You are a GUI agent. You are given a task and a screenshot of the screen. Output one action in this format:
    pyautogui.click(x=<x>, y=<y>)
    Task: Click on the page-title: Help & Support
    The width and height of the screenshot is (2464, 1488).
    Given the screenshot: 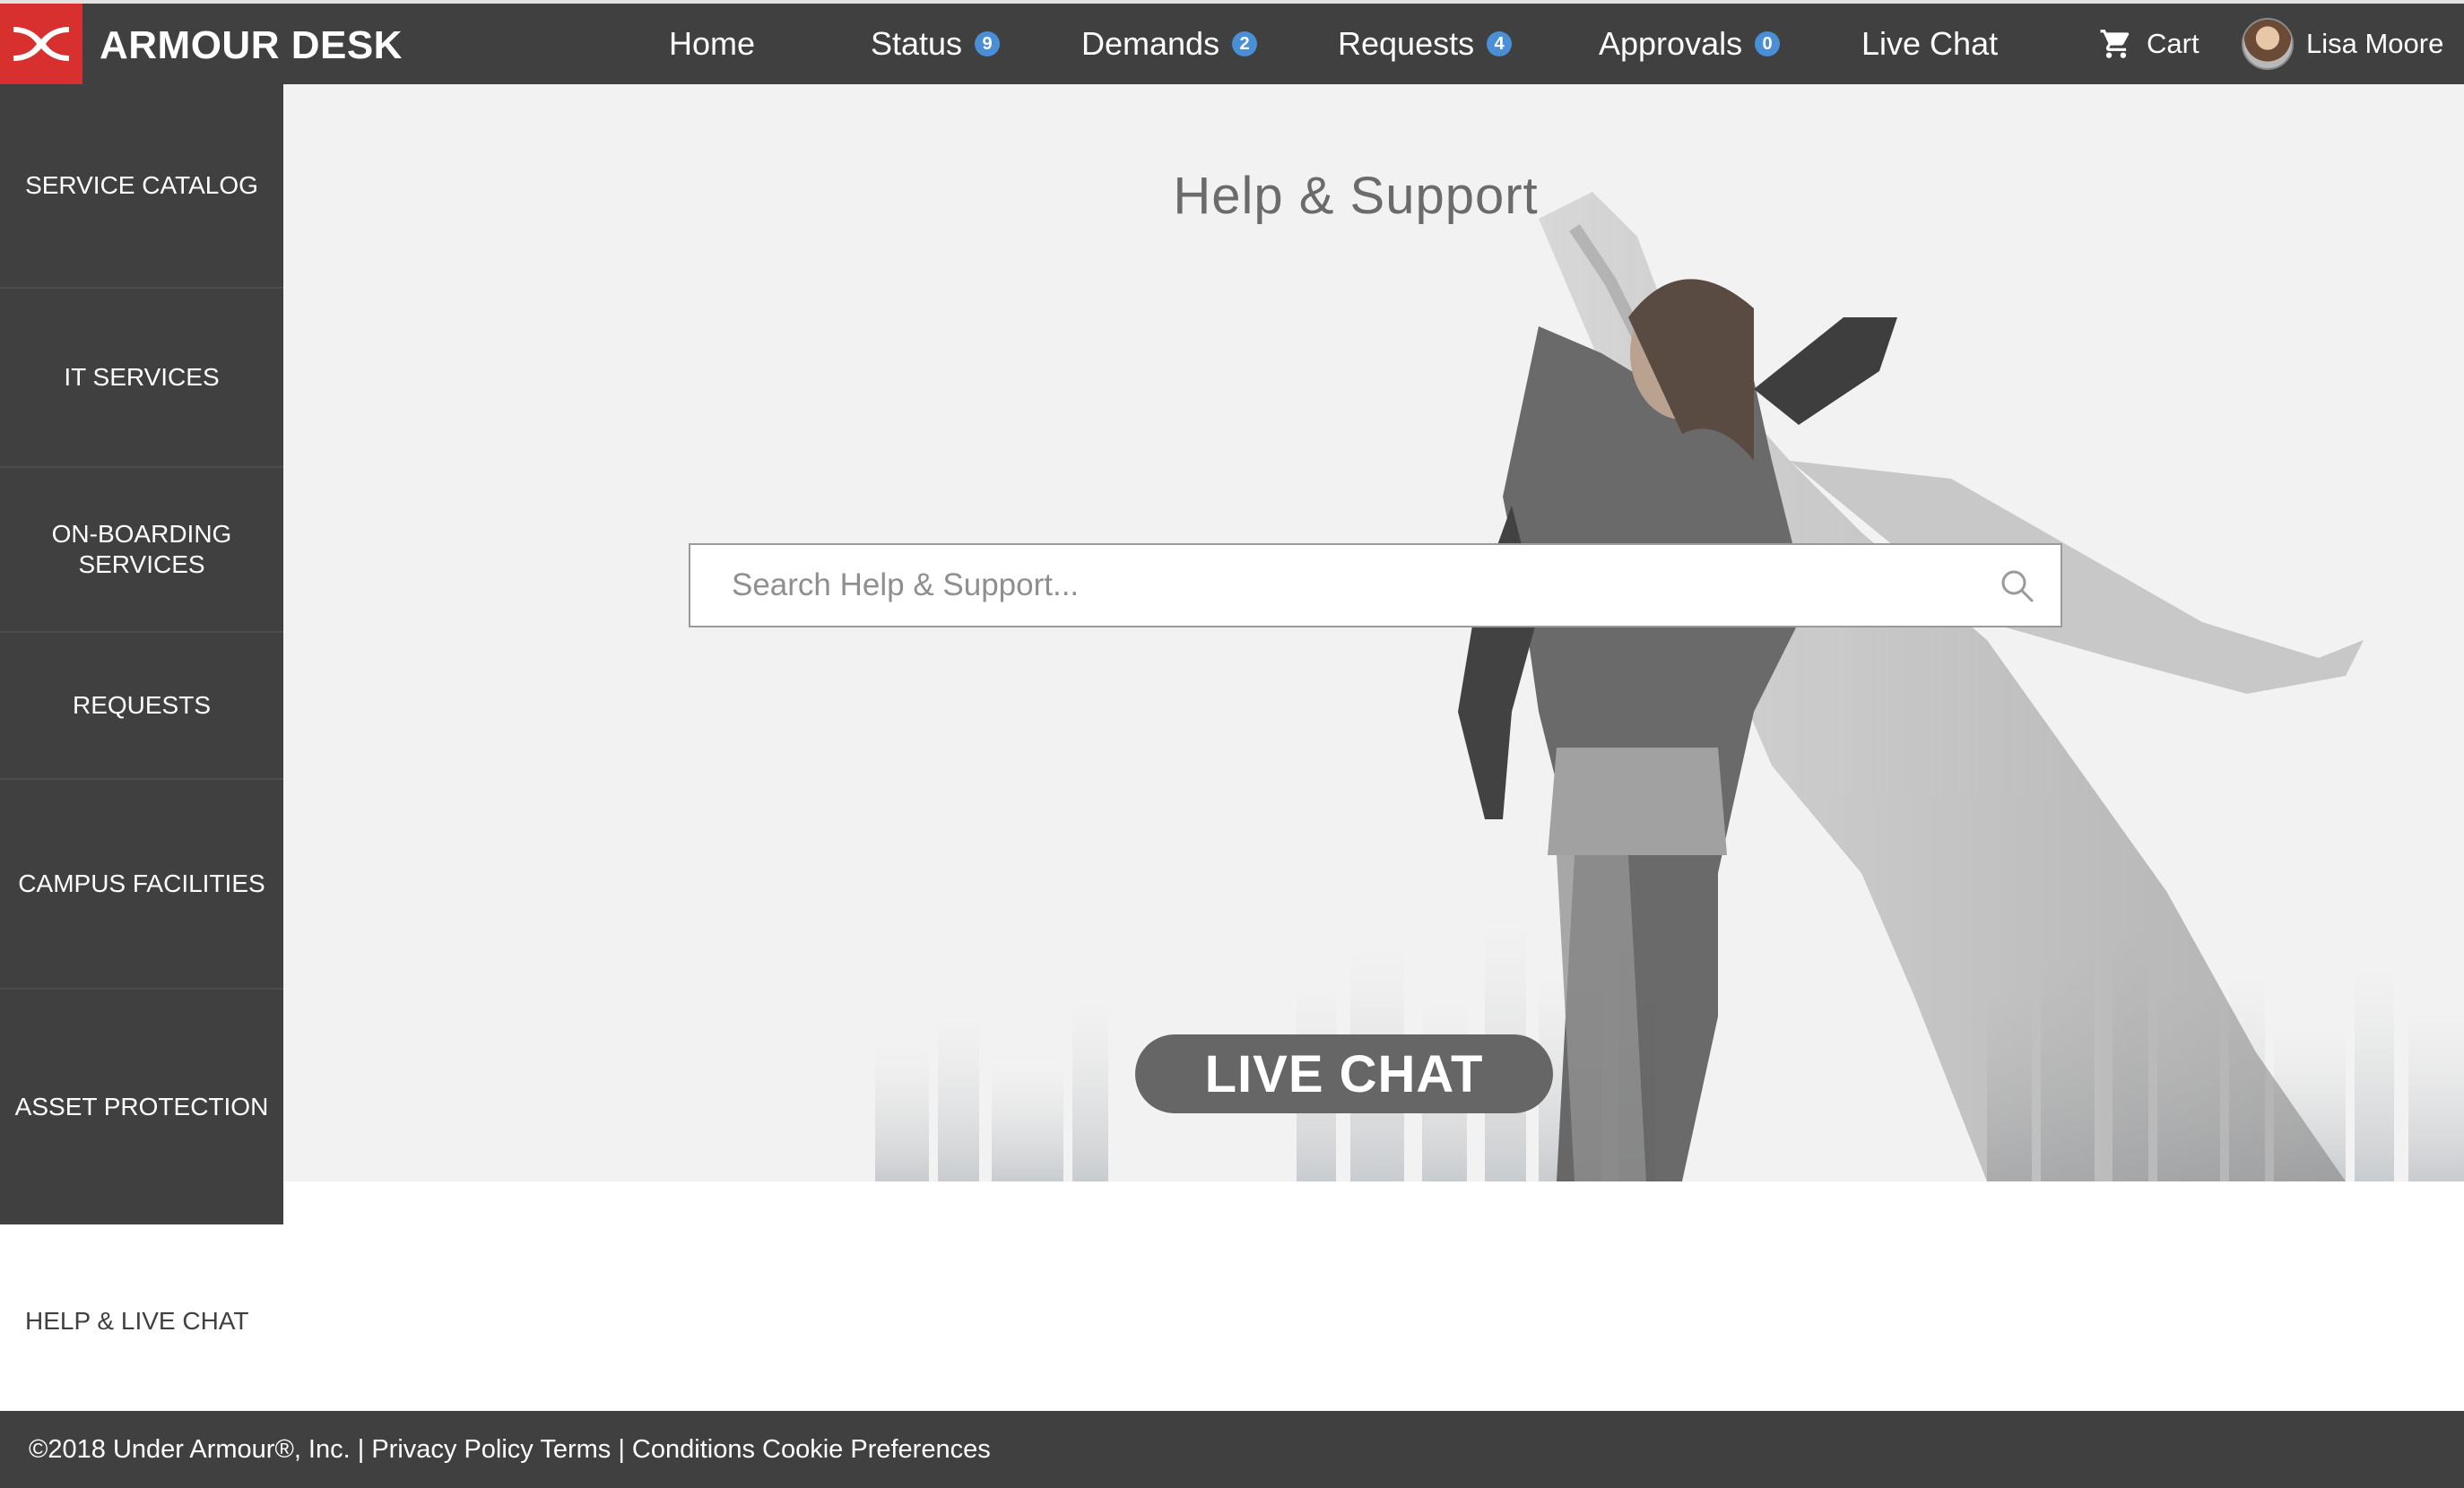 What is the action you would take?
    pyautogui.click(x=1356, y=195)
    